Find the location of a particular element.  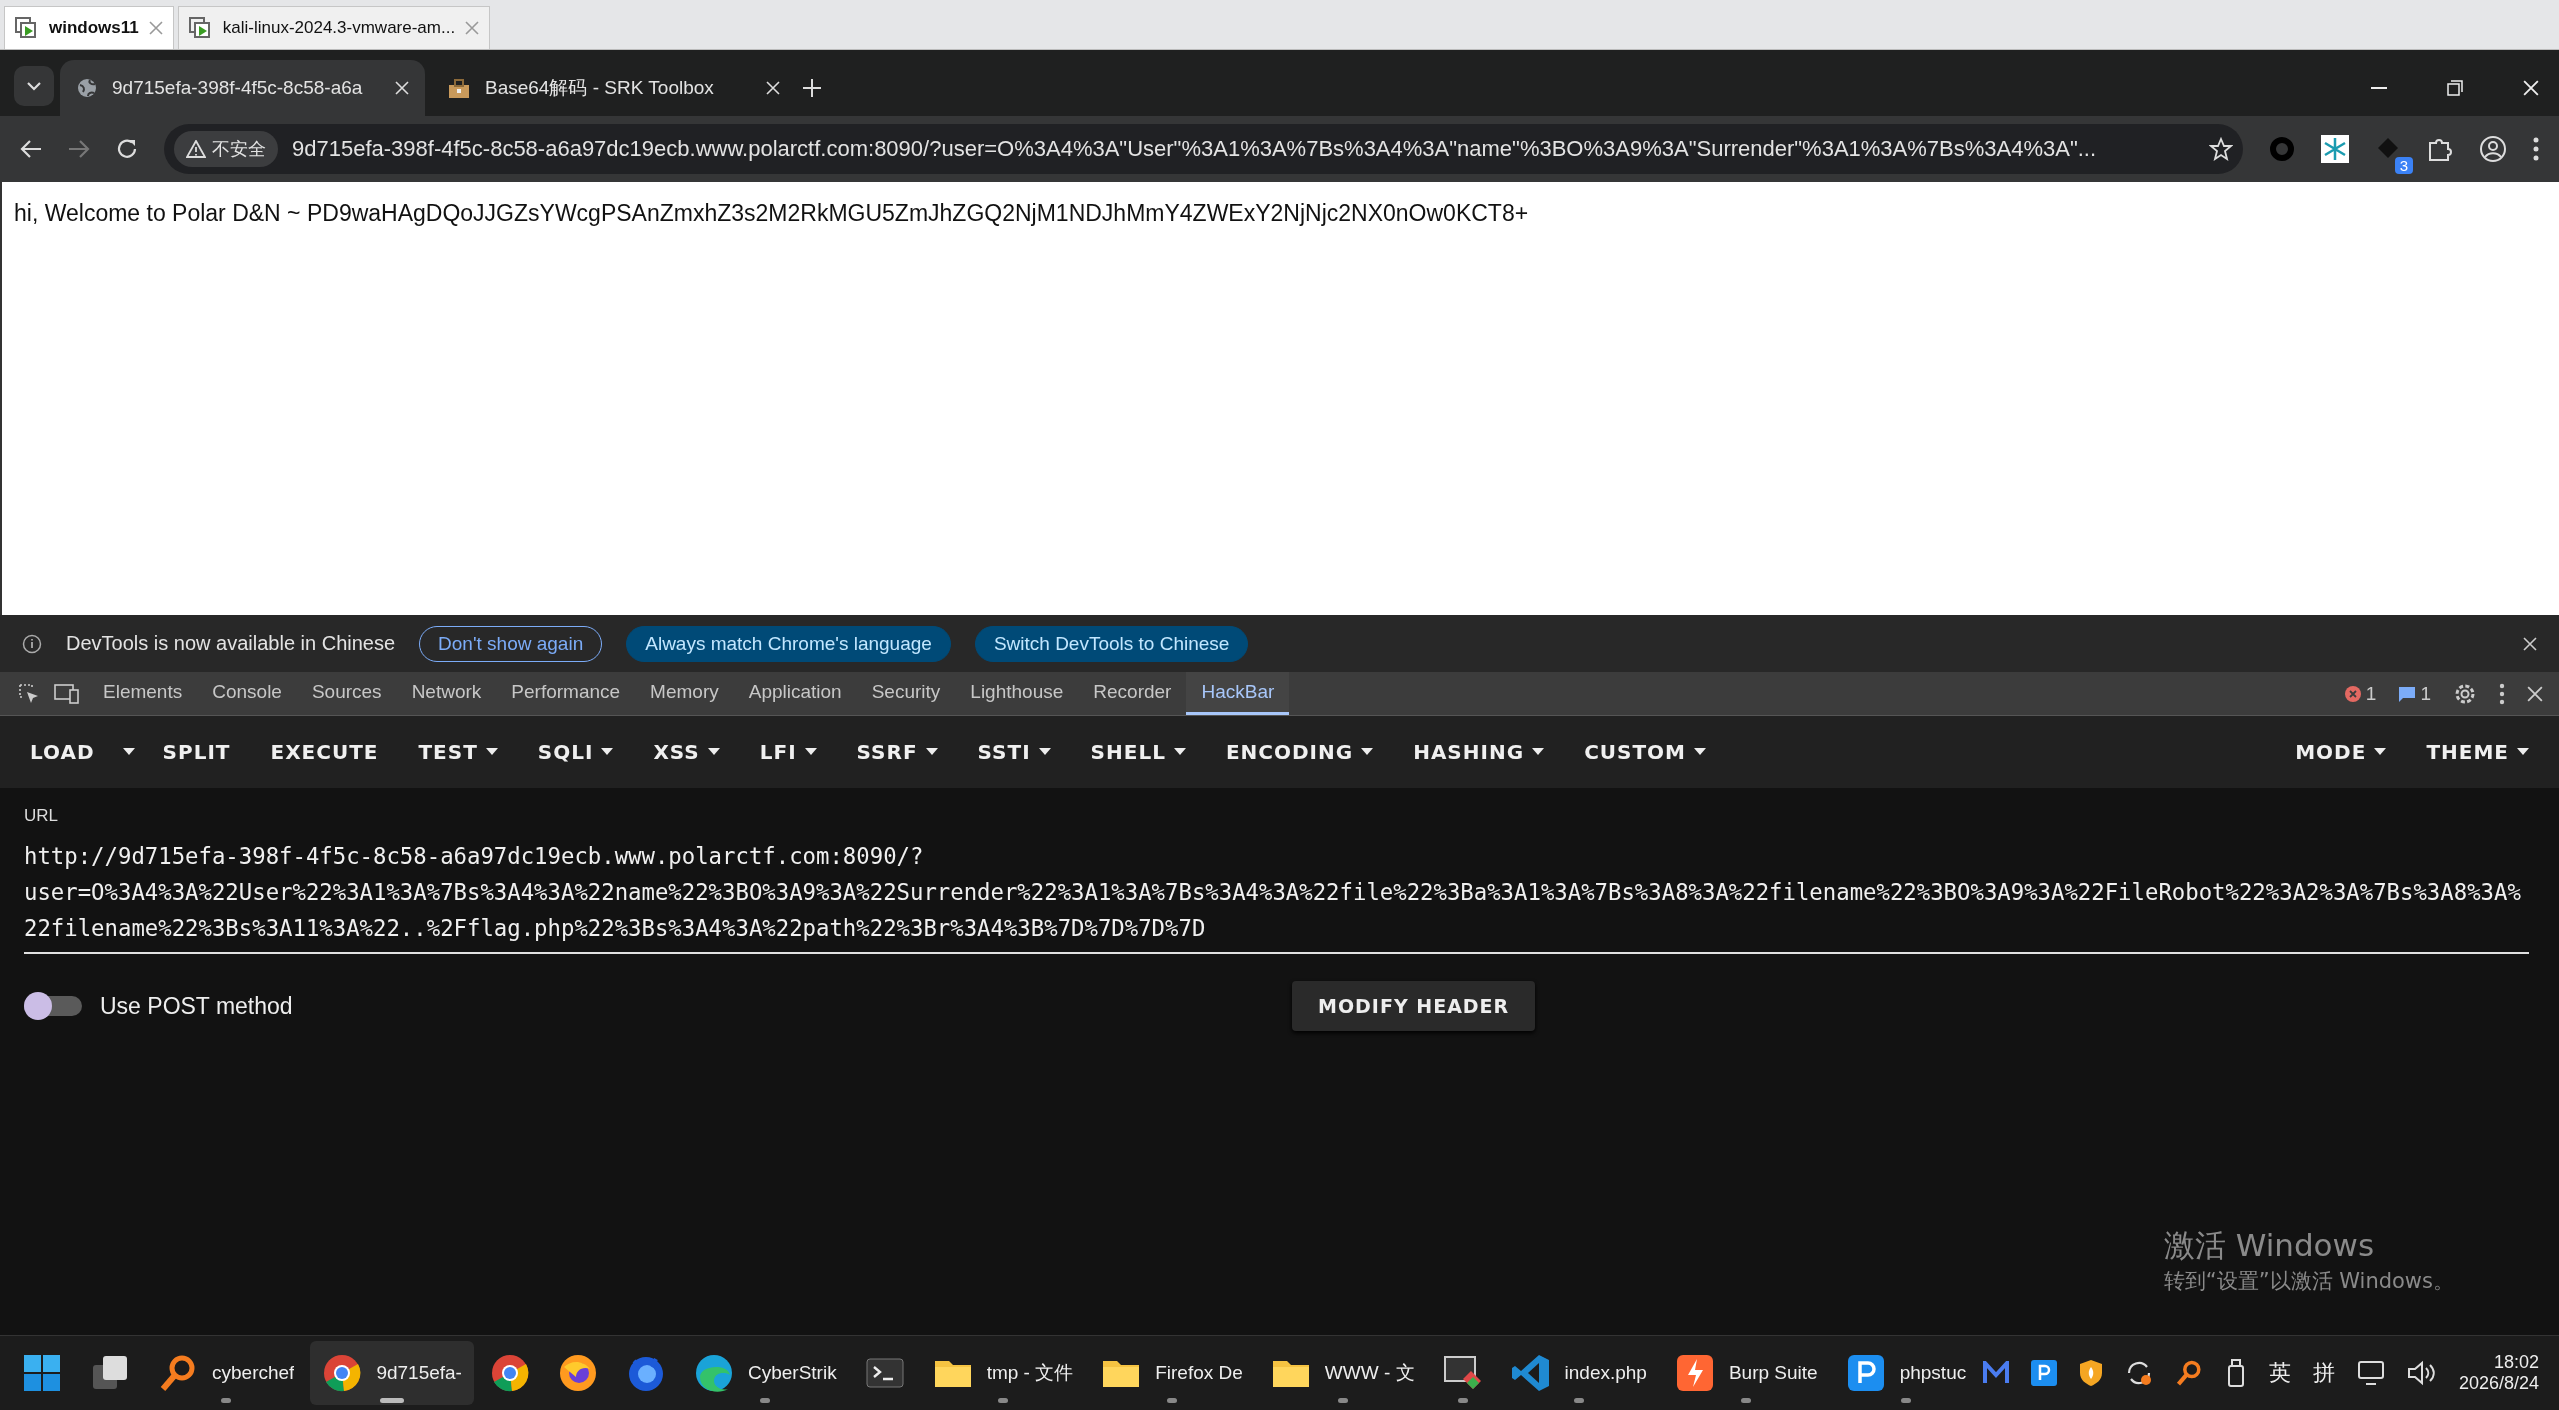

url-label: URL is located at coordinates (41, 816).